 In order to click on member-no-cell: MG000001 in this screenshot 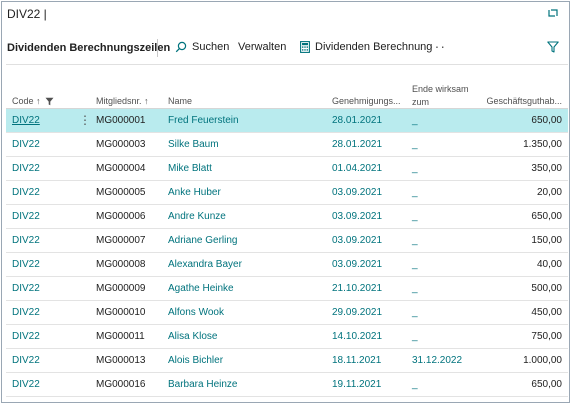, I will do `click(121, 120)`.